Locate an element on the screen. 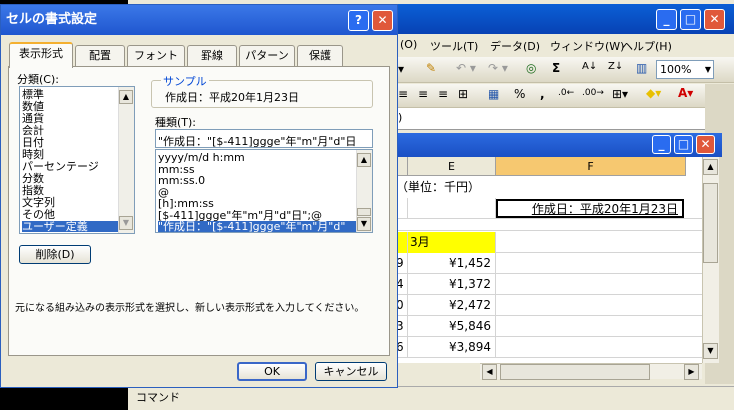 This screenshot has height=410, width=734. delete-button: 削除(D) is located at coordinates (55, 254).